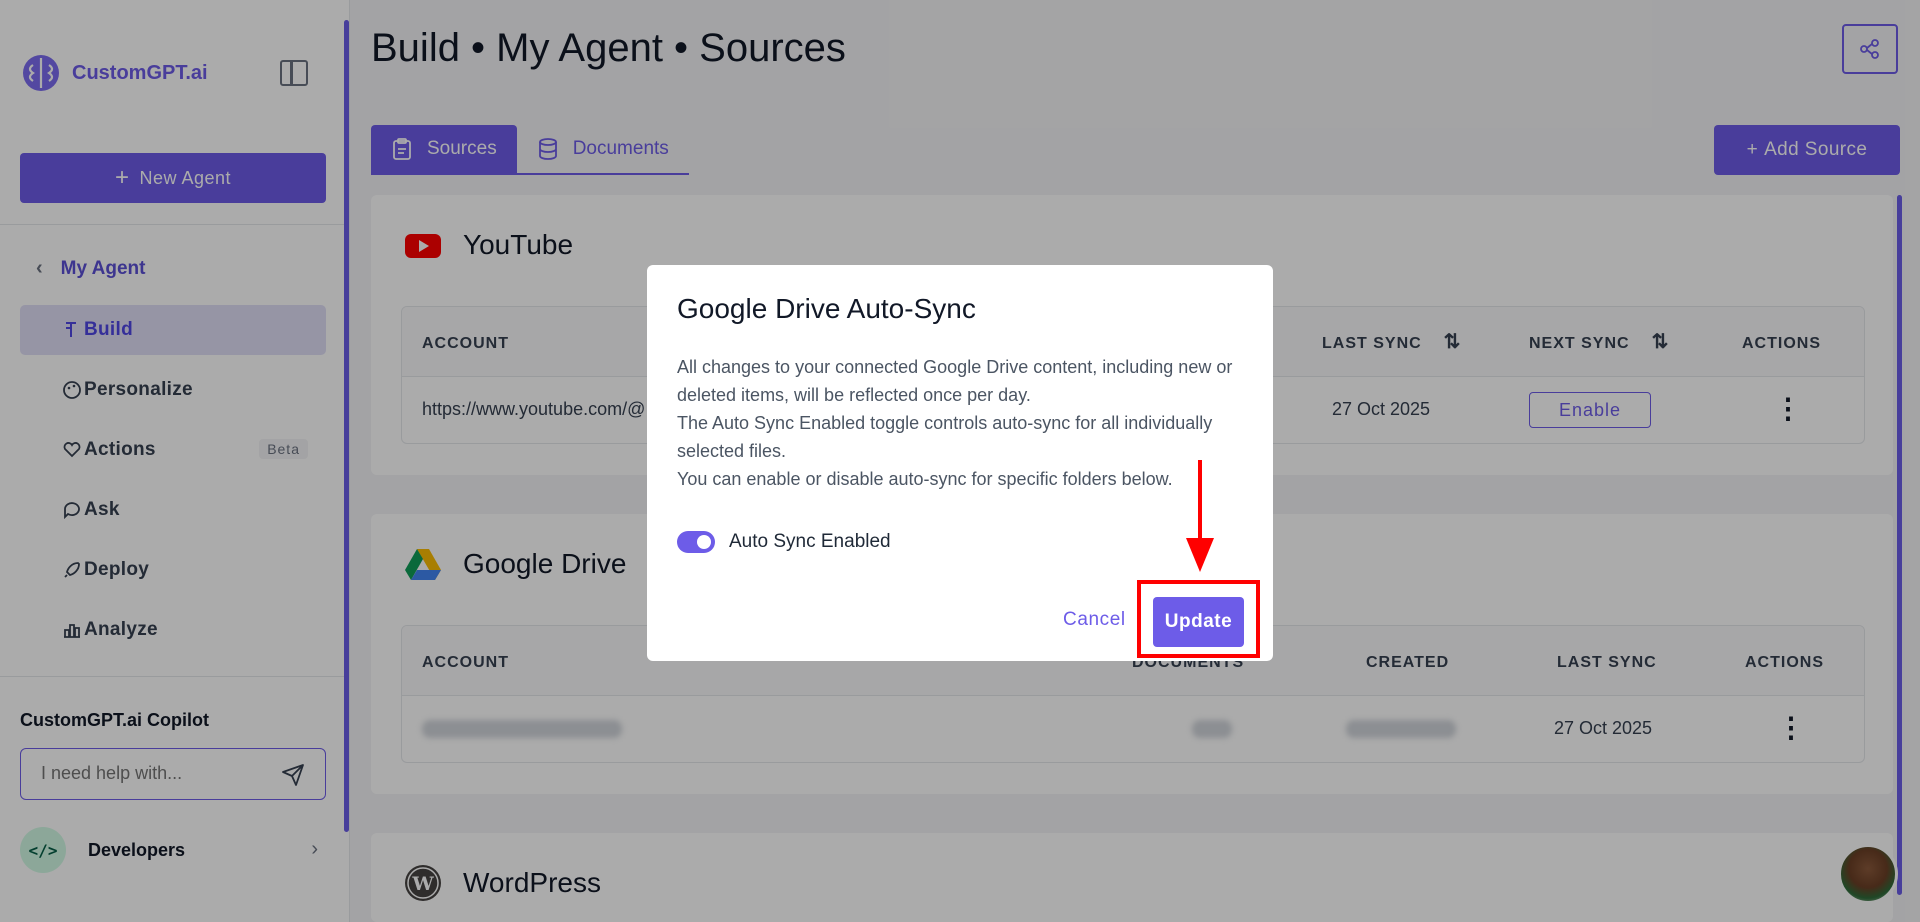 This screenshot has height=922, width=1920. What do you see at coordinates (696, 542) in the screenshot?
I see `auto-sync-toggle` at bounding box center [696, 542].